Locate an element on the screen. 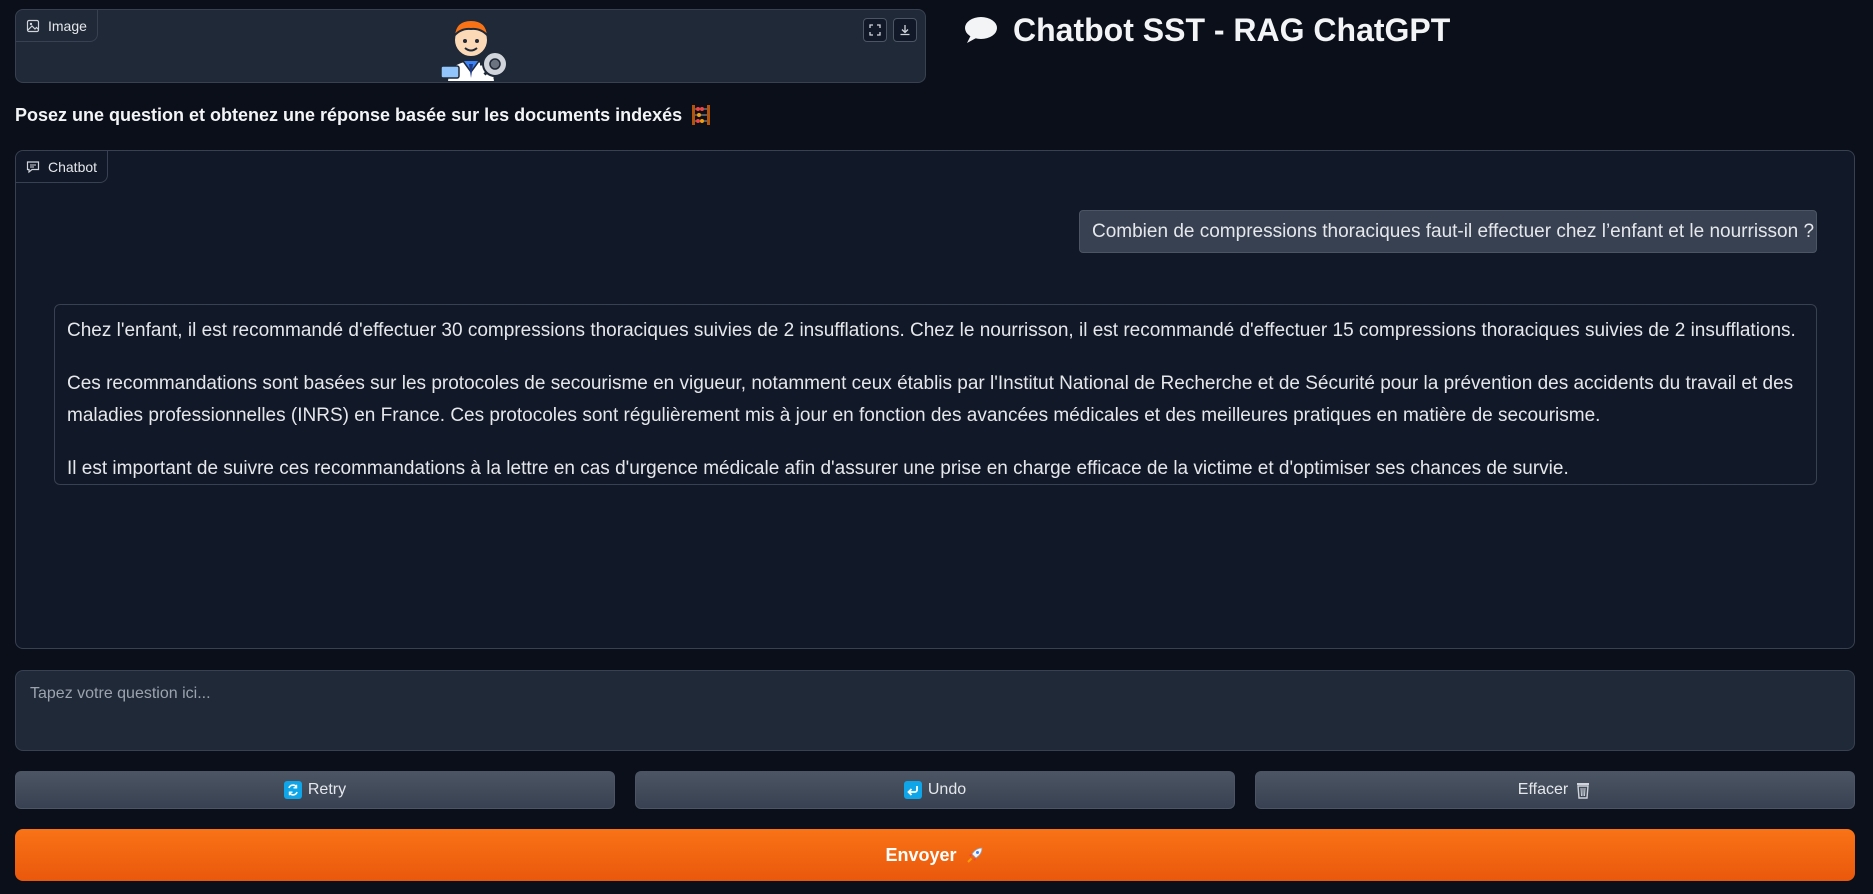  fullscreen-icon is located at coordinates (875, 30).